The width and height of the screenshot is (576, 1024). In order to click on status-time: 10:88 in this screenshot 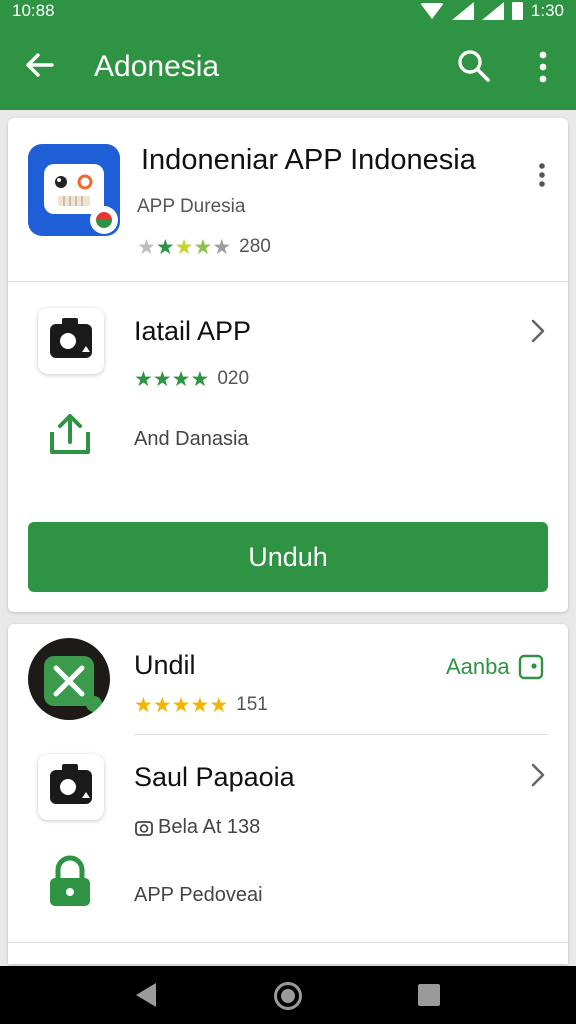, I will do `click(33, 10)`.